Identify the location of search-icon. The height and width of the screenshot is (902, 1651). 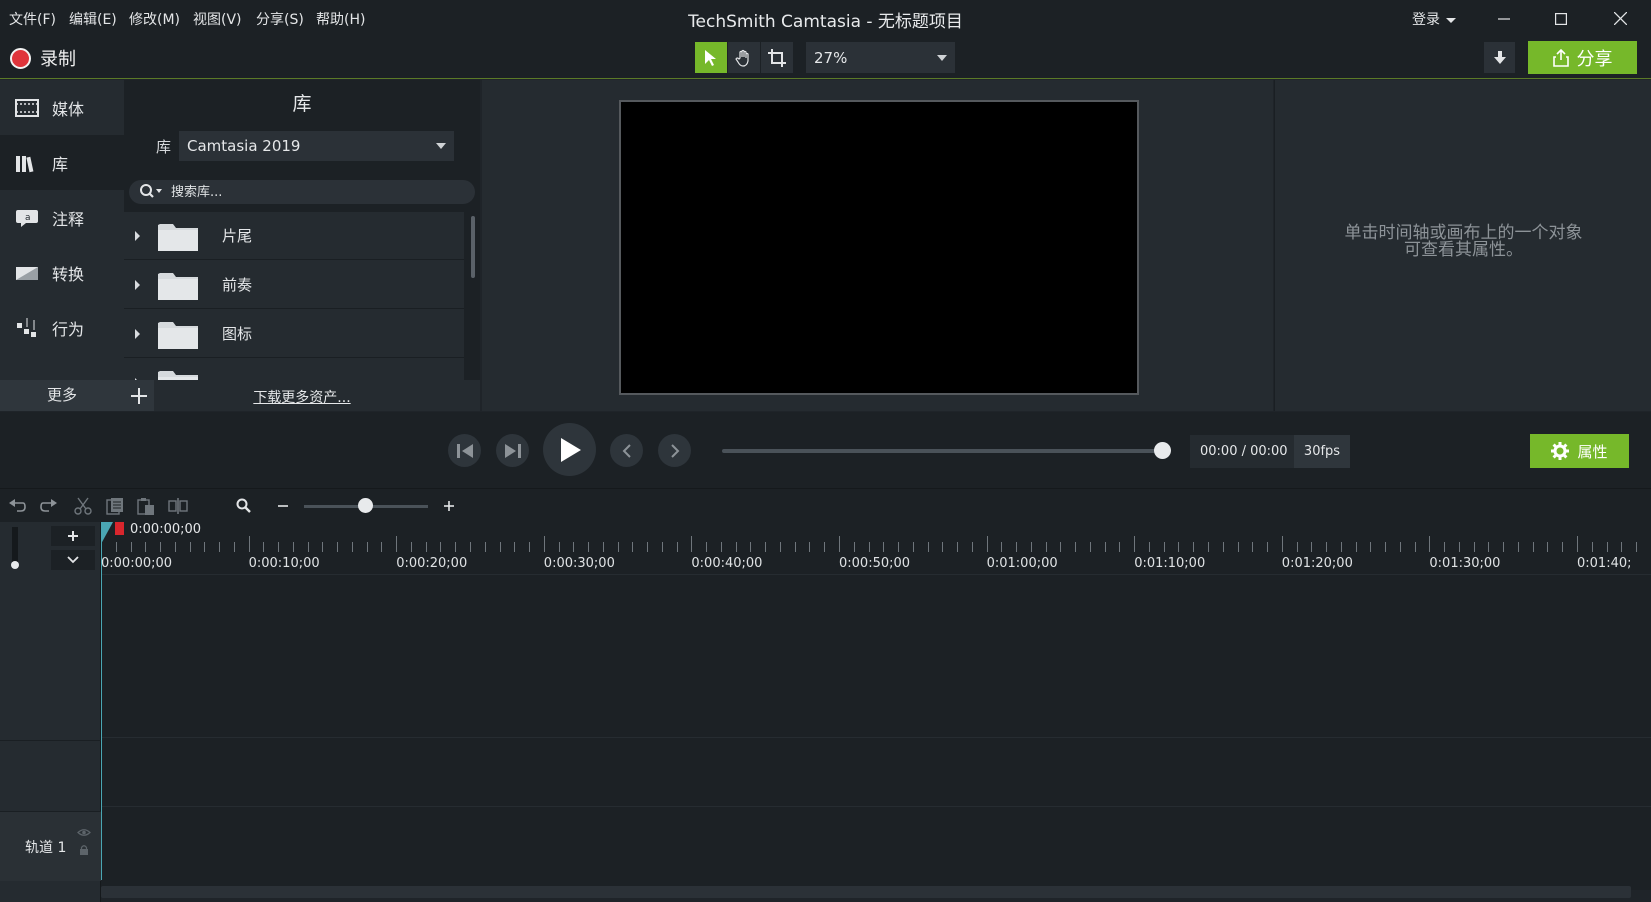
(151, 194).